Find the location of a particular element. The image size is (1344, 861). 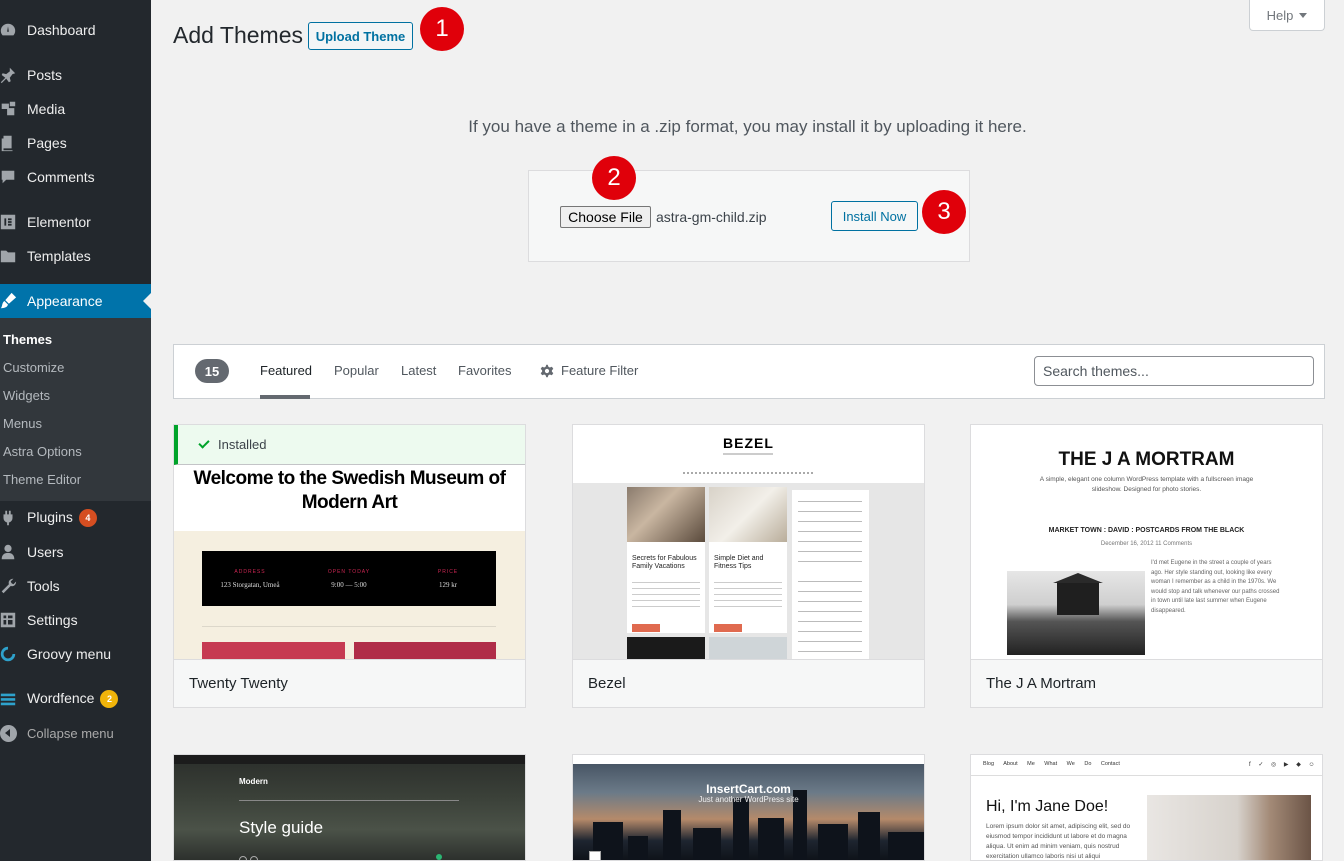

submenu-item-customize: Customize is located at coordinates (33, 367).